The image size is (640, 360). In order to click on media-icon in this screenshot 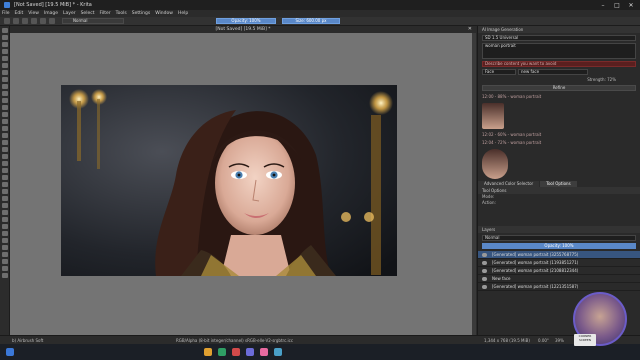, I will do `click(236, 352)`.